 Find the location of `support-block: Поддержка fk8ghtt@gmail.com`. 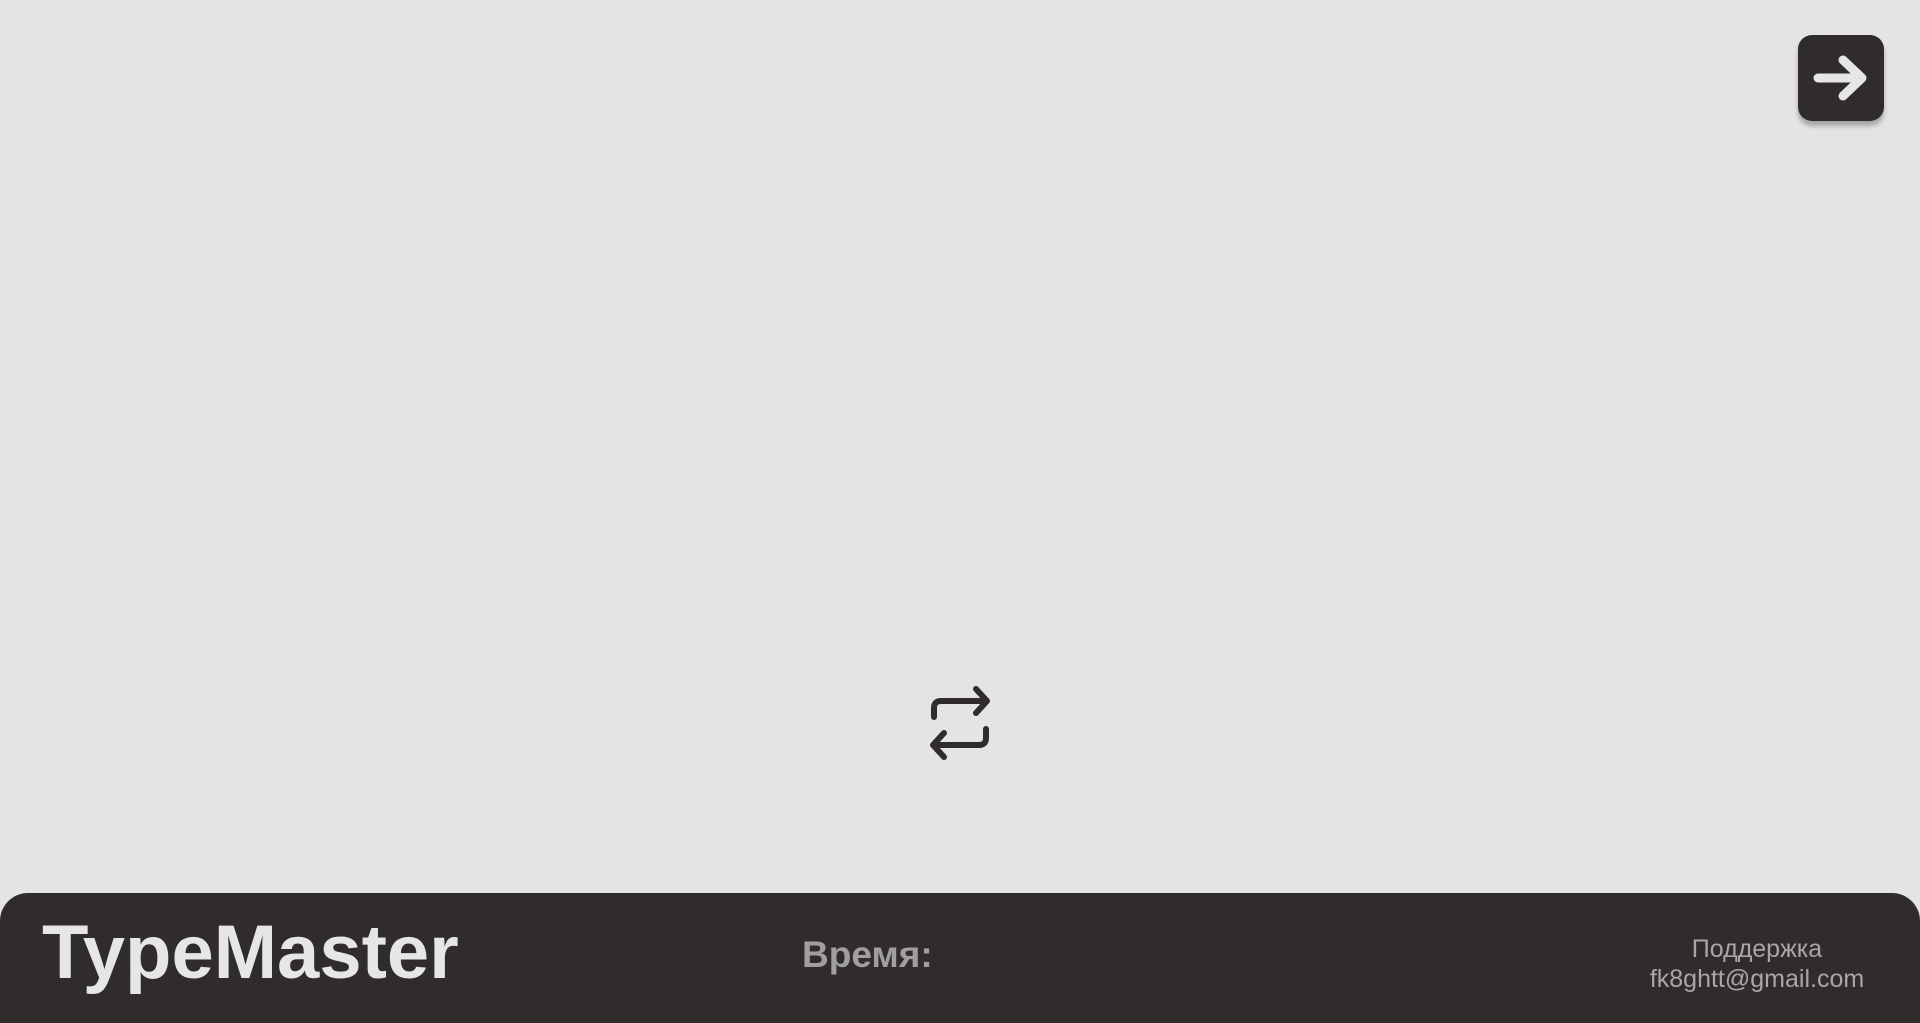

support-block: Поддержка fk8ghtt@gmail.com is located at coordinates (1757, 964).